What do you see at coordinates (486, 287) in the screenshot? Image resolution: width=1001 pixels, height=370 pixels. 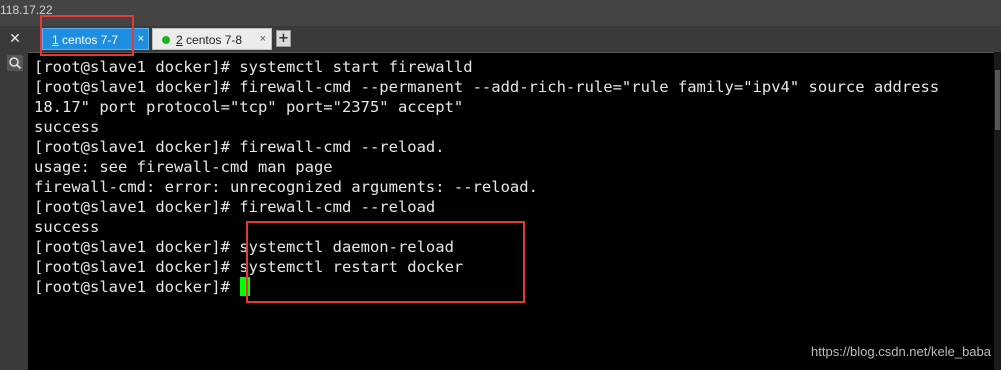 I see `terminal-prompt-line: [root@slave1 docker]#` at bounding box center [486, 287].